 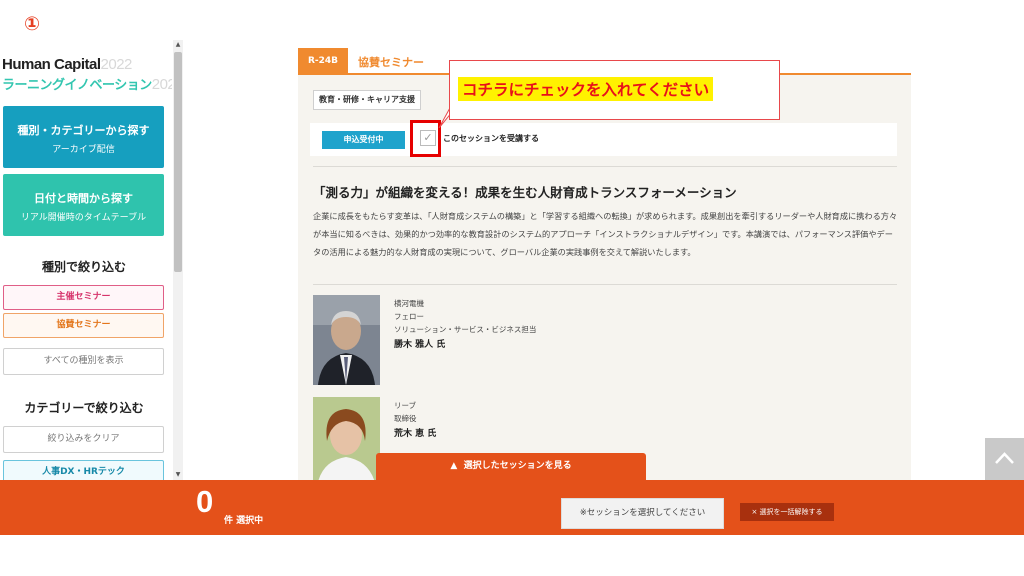 I want to click on selected-count: 0, so click(x=205, y=501).